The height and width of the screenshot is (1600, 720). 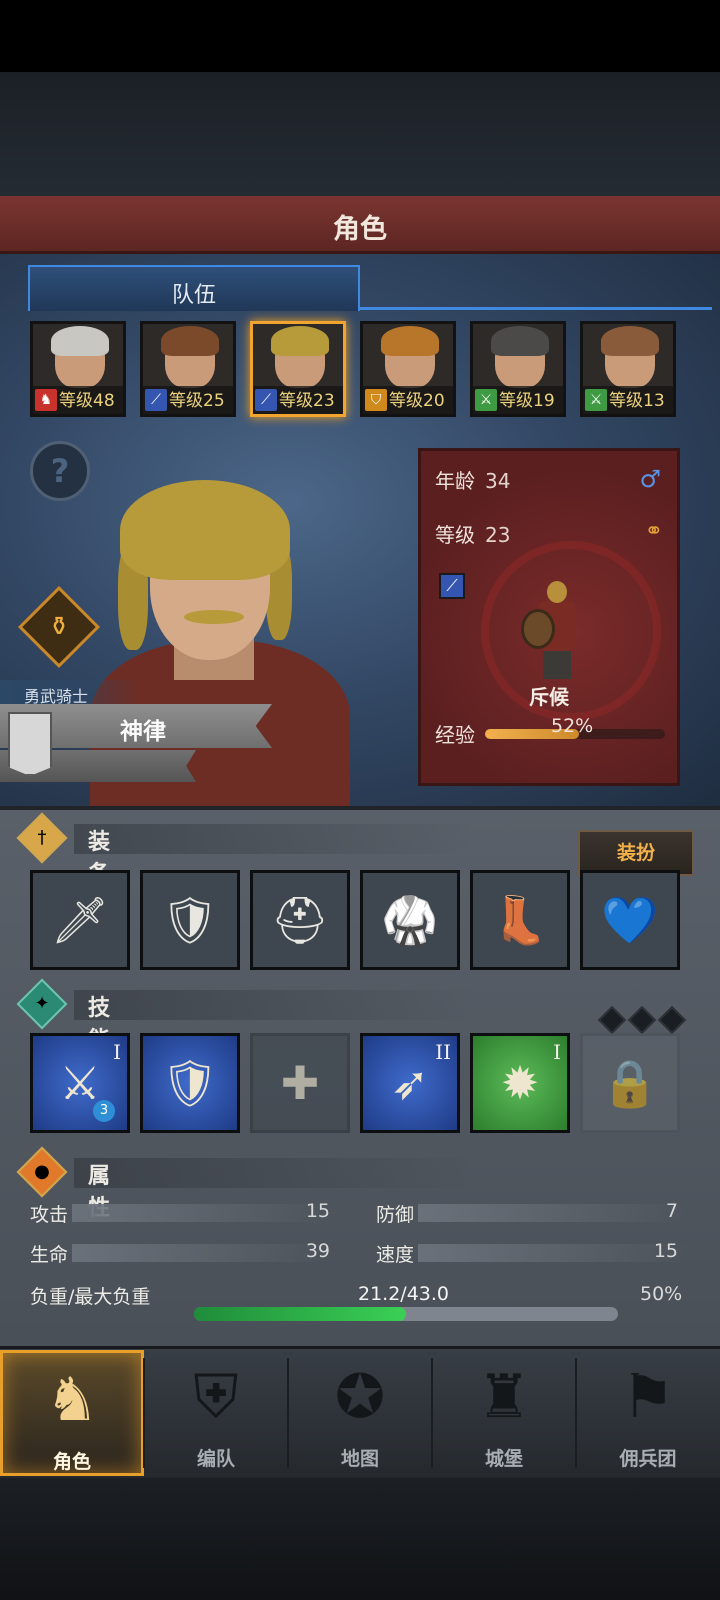 I want to click on skill-slot-shield-rush: 🛡, so click(x=190, y=1083).